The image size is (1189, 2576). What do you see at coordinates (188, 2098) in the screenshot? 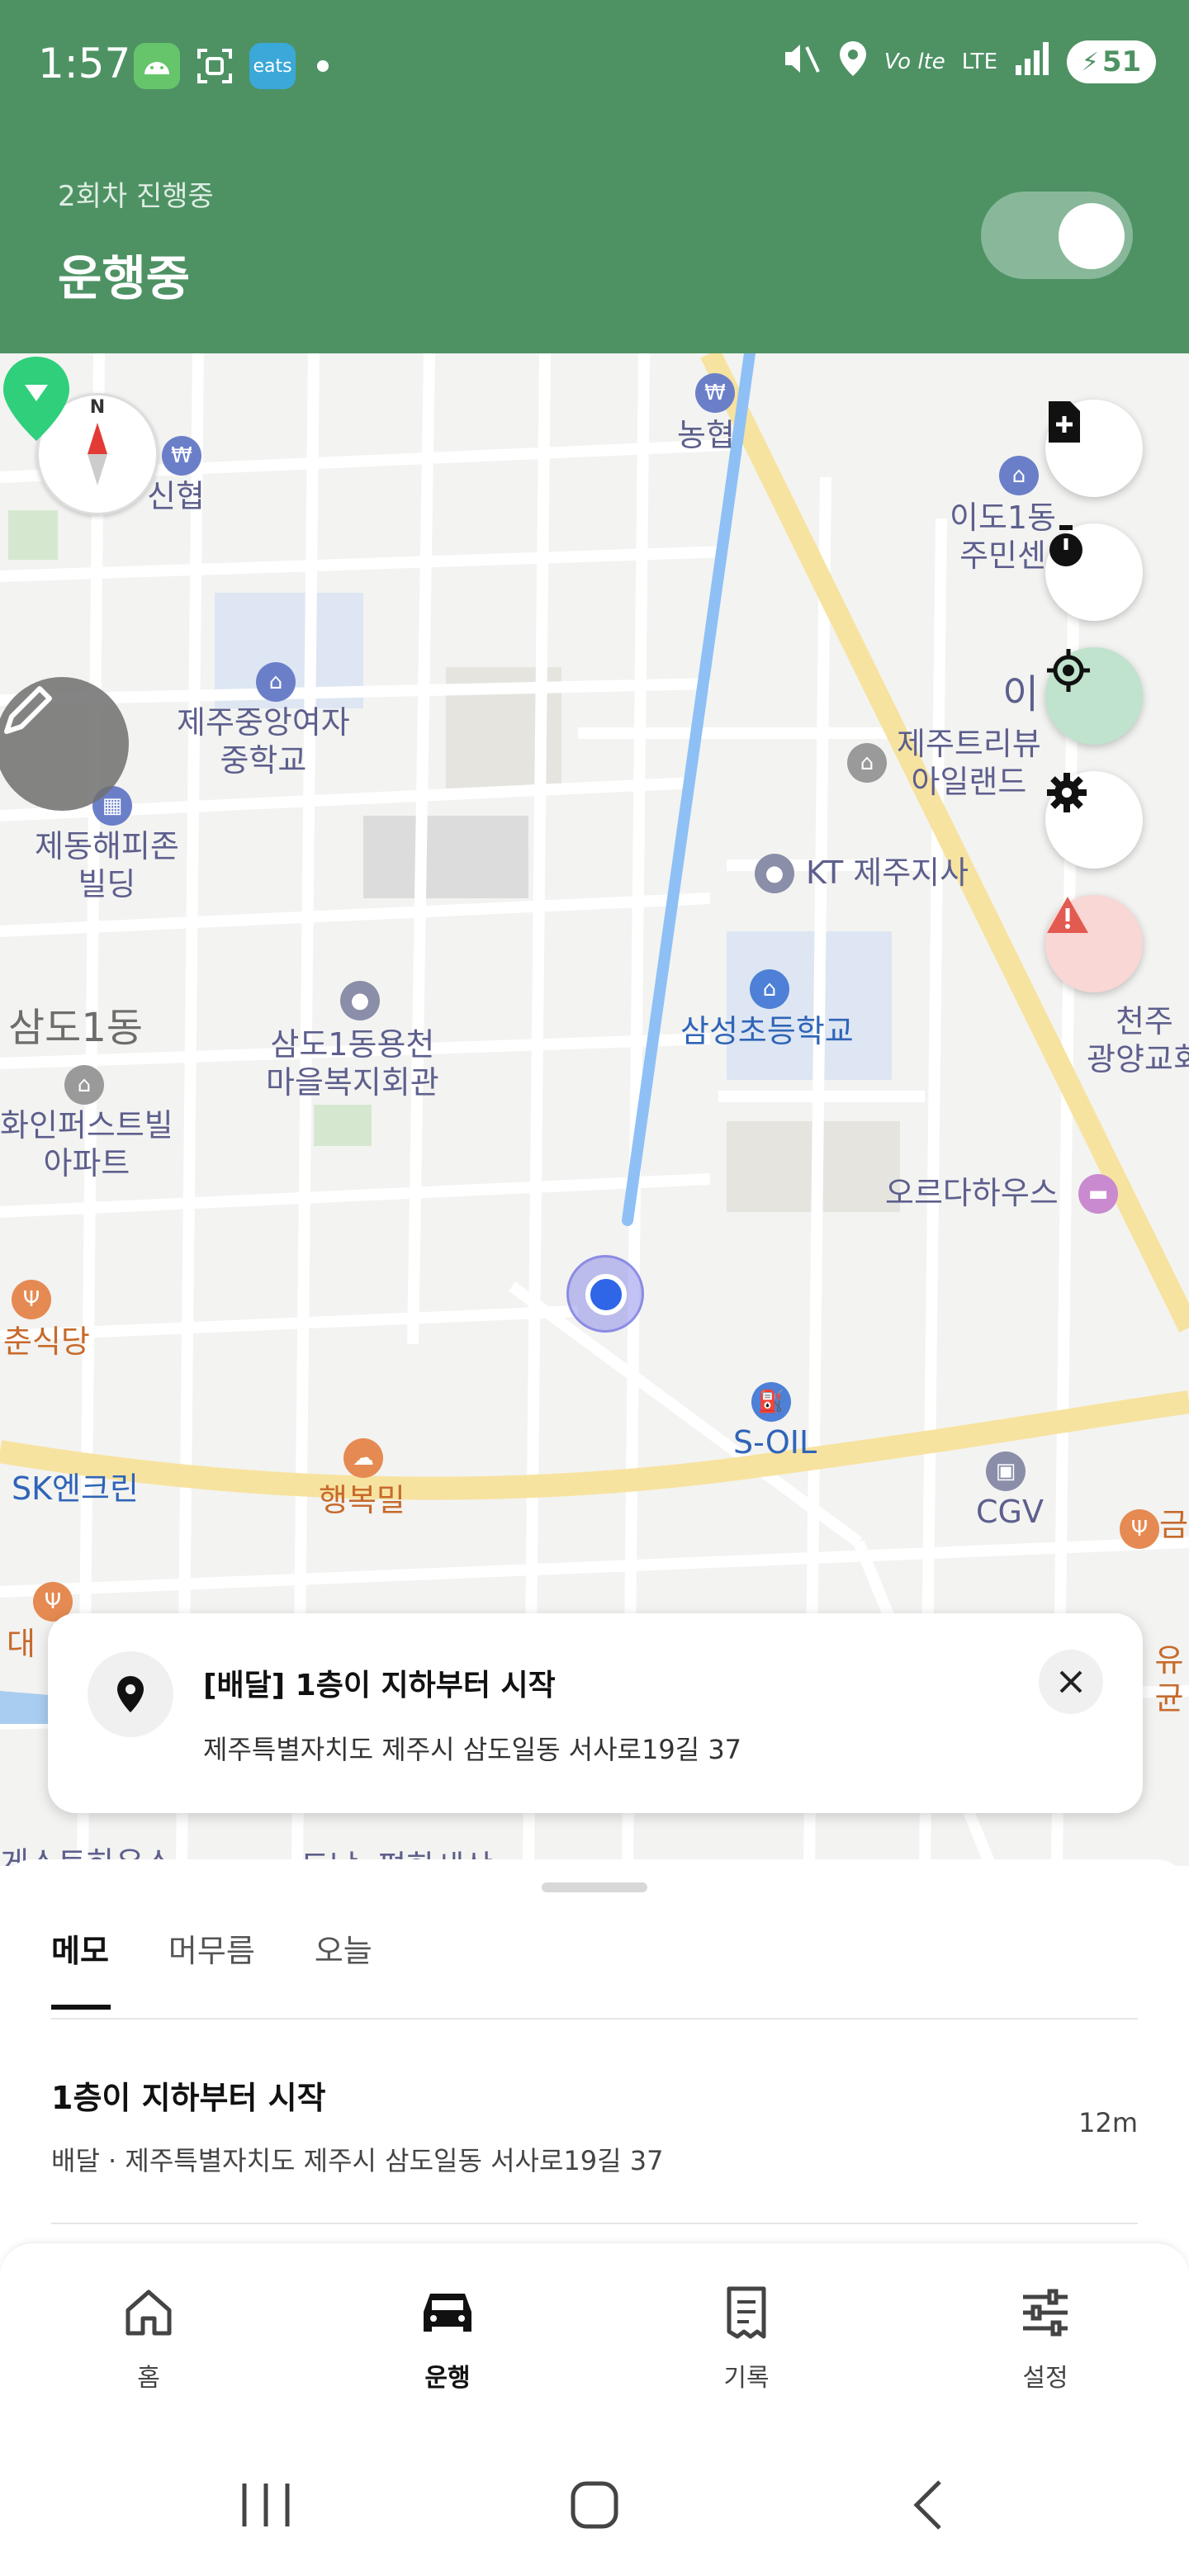
I see `memo-title: 1층이 지하부터 시작` at bounding box center [188, 2098].